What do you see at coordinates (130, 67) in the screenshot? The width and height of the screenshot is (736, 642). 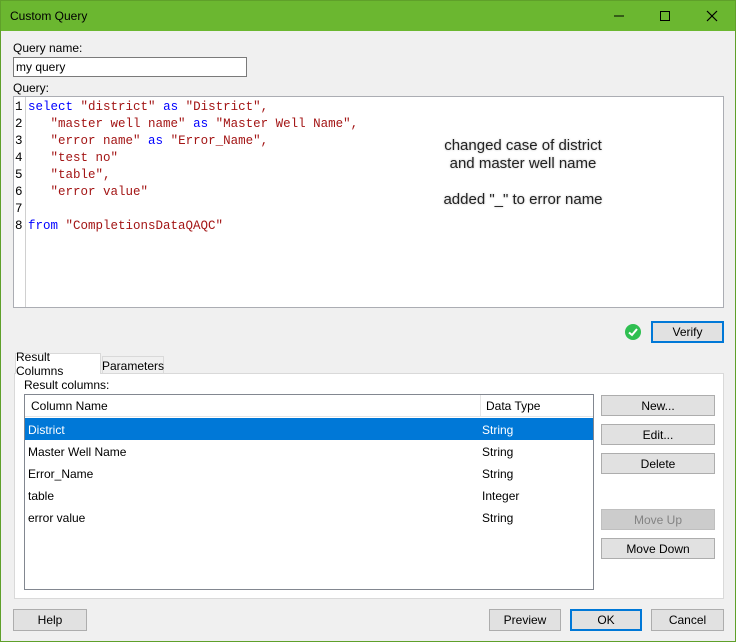 I see `query-name-input: my query` at bounding box center [130, 67].